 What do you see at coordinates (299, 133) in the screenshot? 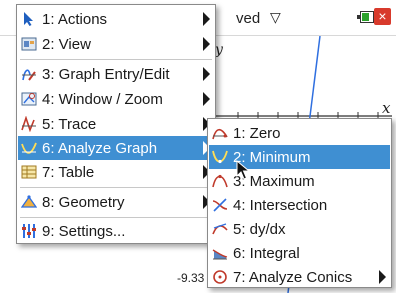
I see `submenu-item-zero: 1: Zero` at bounding box center [299, 133].